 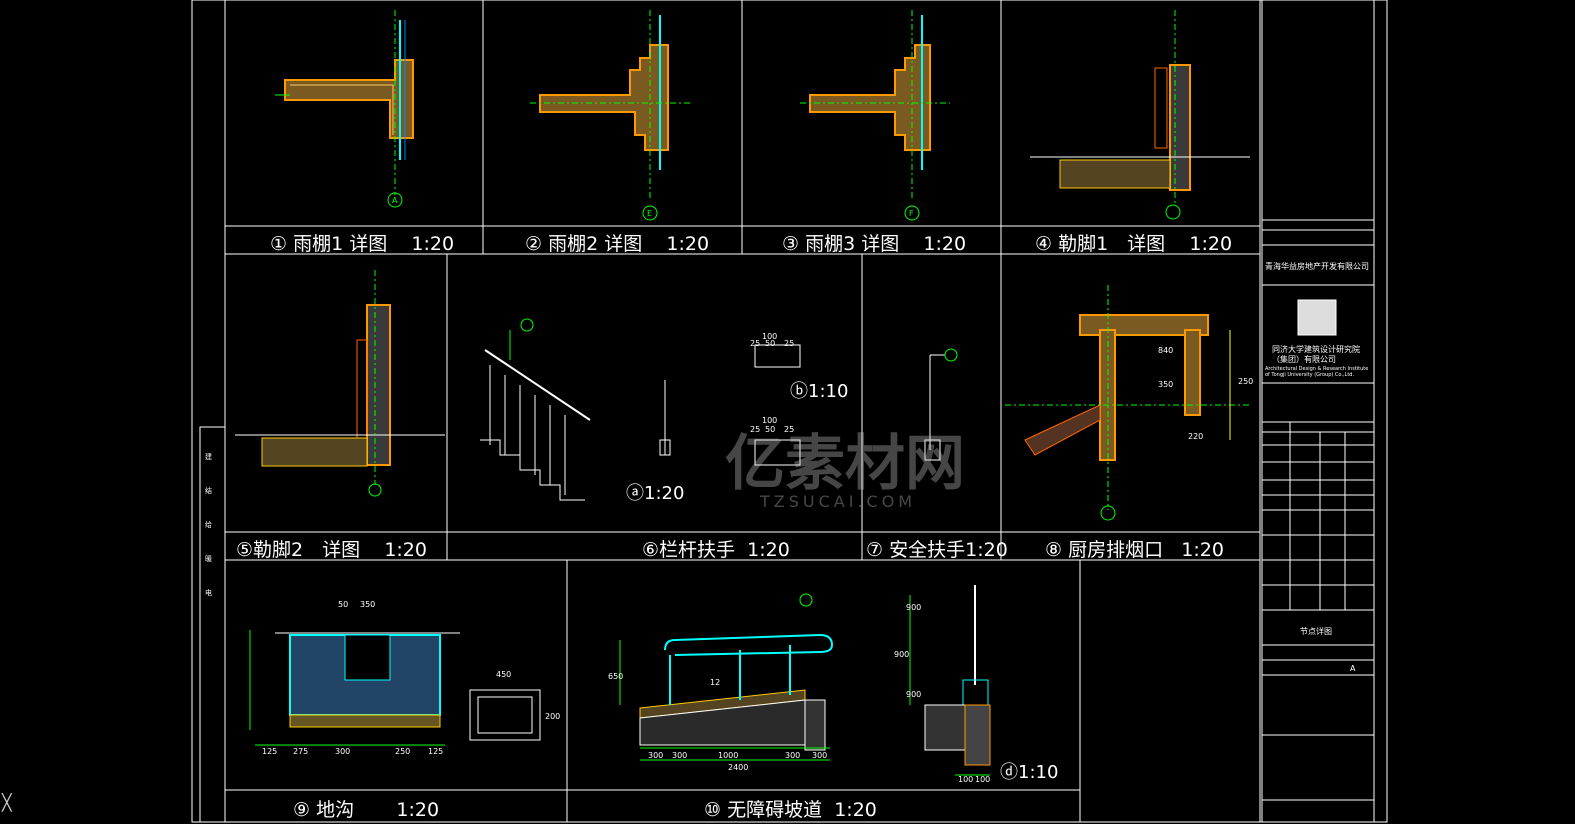 I want to click on dim-b-4: 25, so click(x=789, y=343).